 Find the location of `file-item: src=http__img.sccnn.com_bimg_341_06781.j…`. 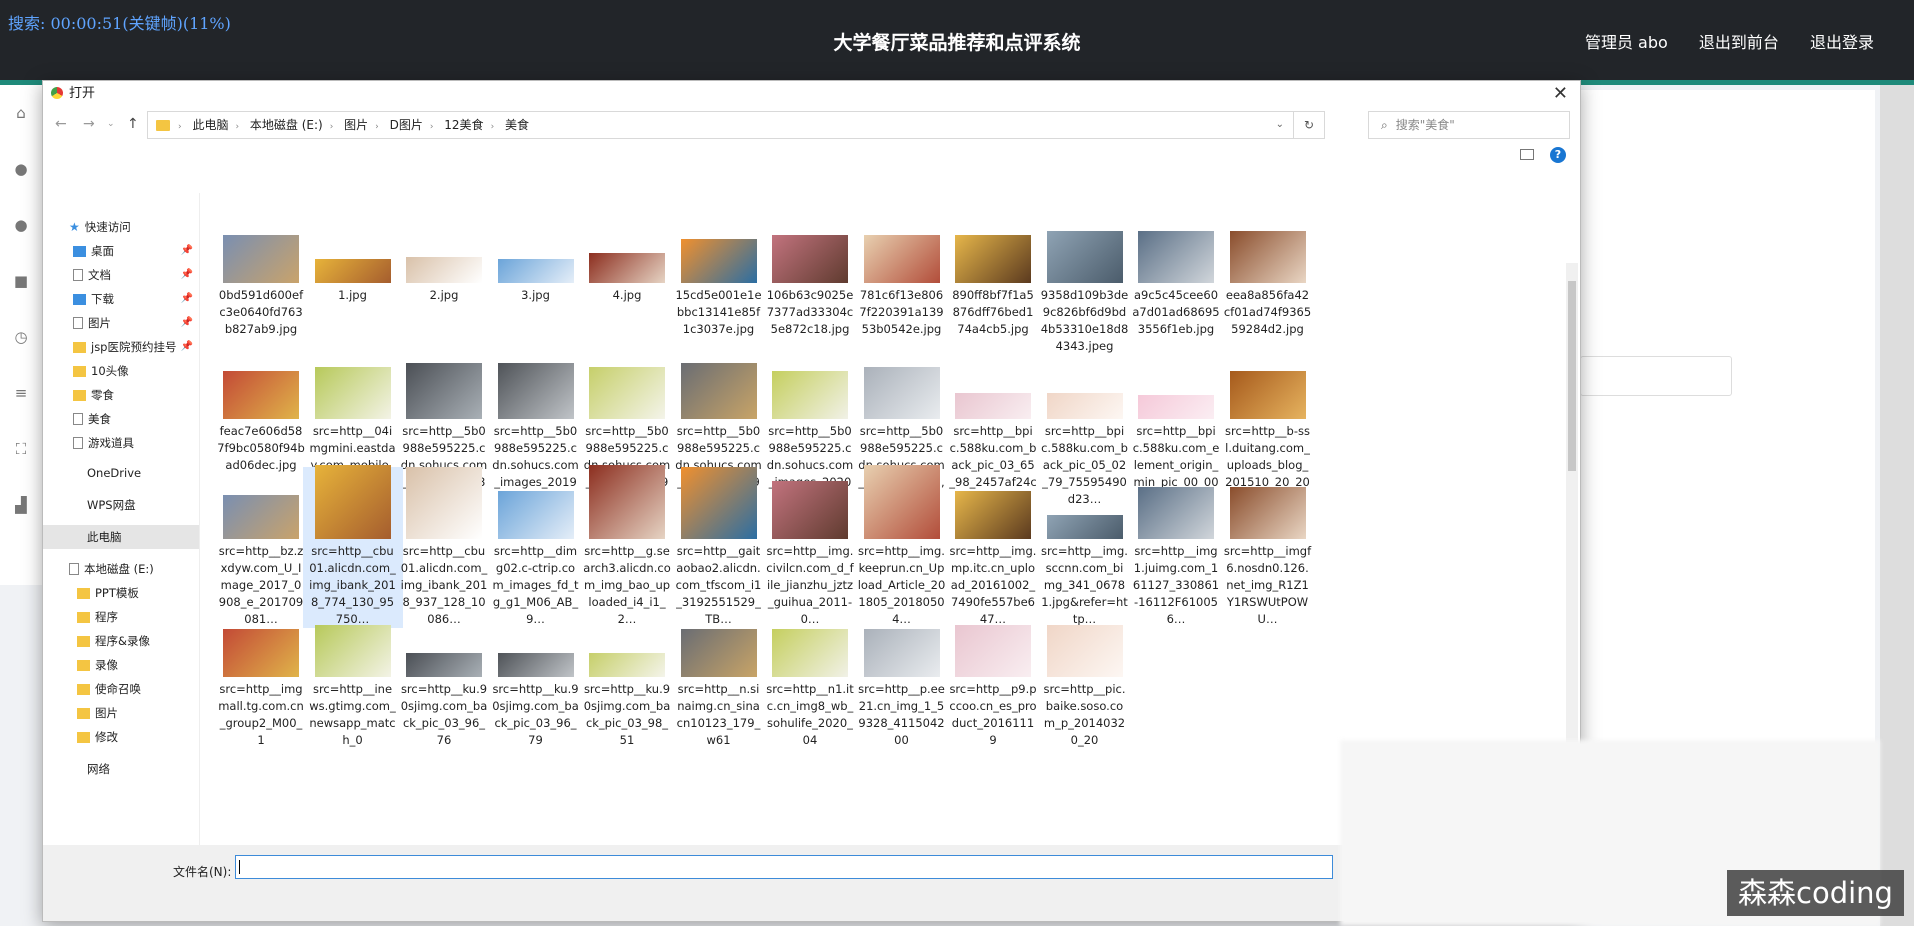

file-item: src=http__img.sccnn.com_bimg_341_06781.j… is located at coordinates (1085, 547).